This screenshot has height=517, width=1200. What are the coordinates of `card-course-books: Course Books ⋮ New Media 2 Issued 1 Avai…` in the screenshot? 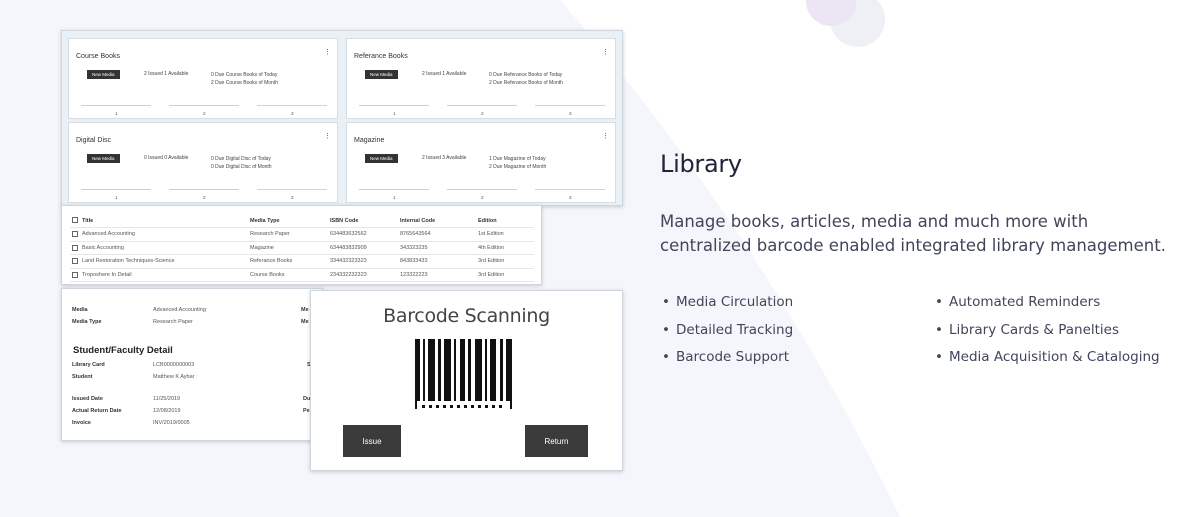 It's located at (203, 78).